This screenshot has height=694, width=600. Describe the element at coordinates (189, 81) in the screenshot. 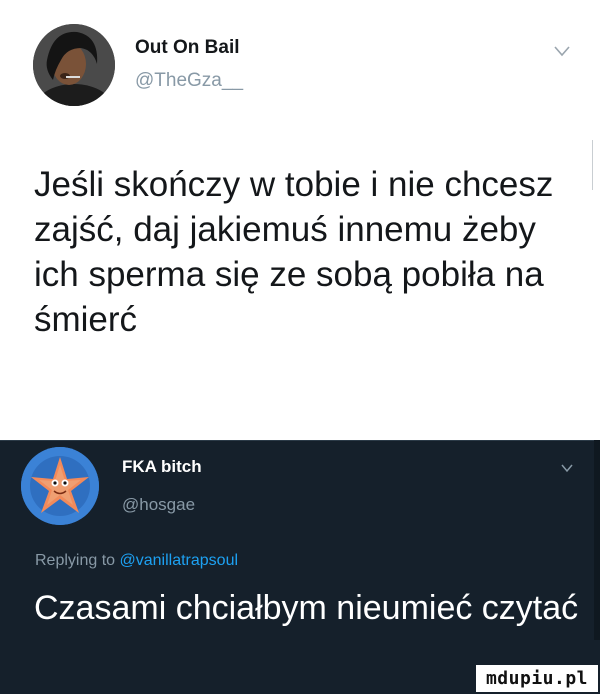

I see `user-handle: @TheGza__` at that location.